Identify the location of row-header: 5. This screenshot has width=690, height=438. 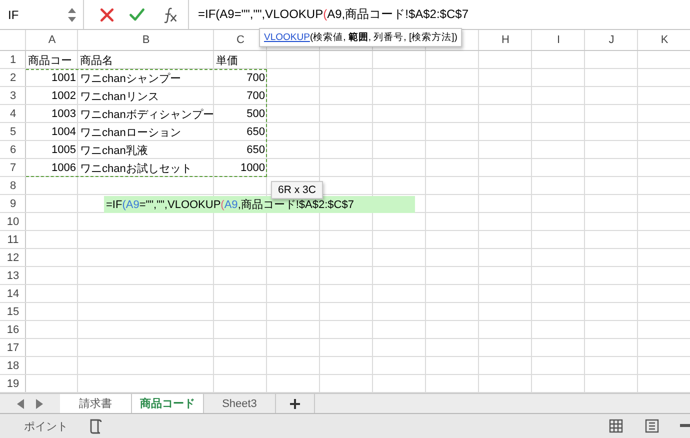
(13, 132).